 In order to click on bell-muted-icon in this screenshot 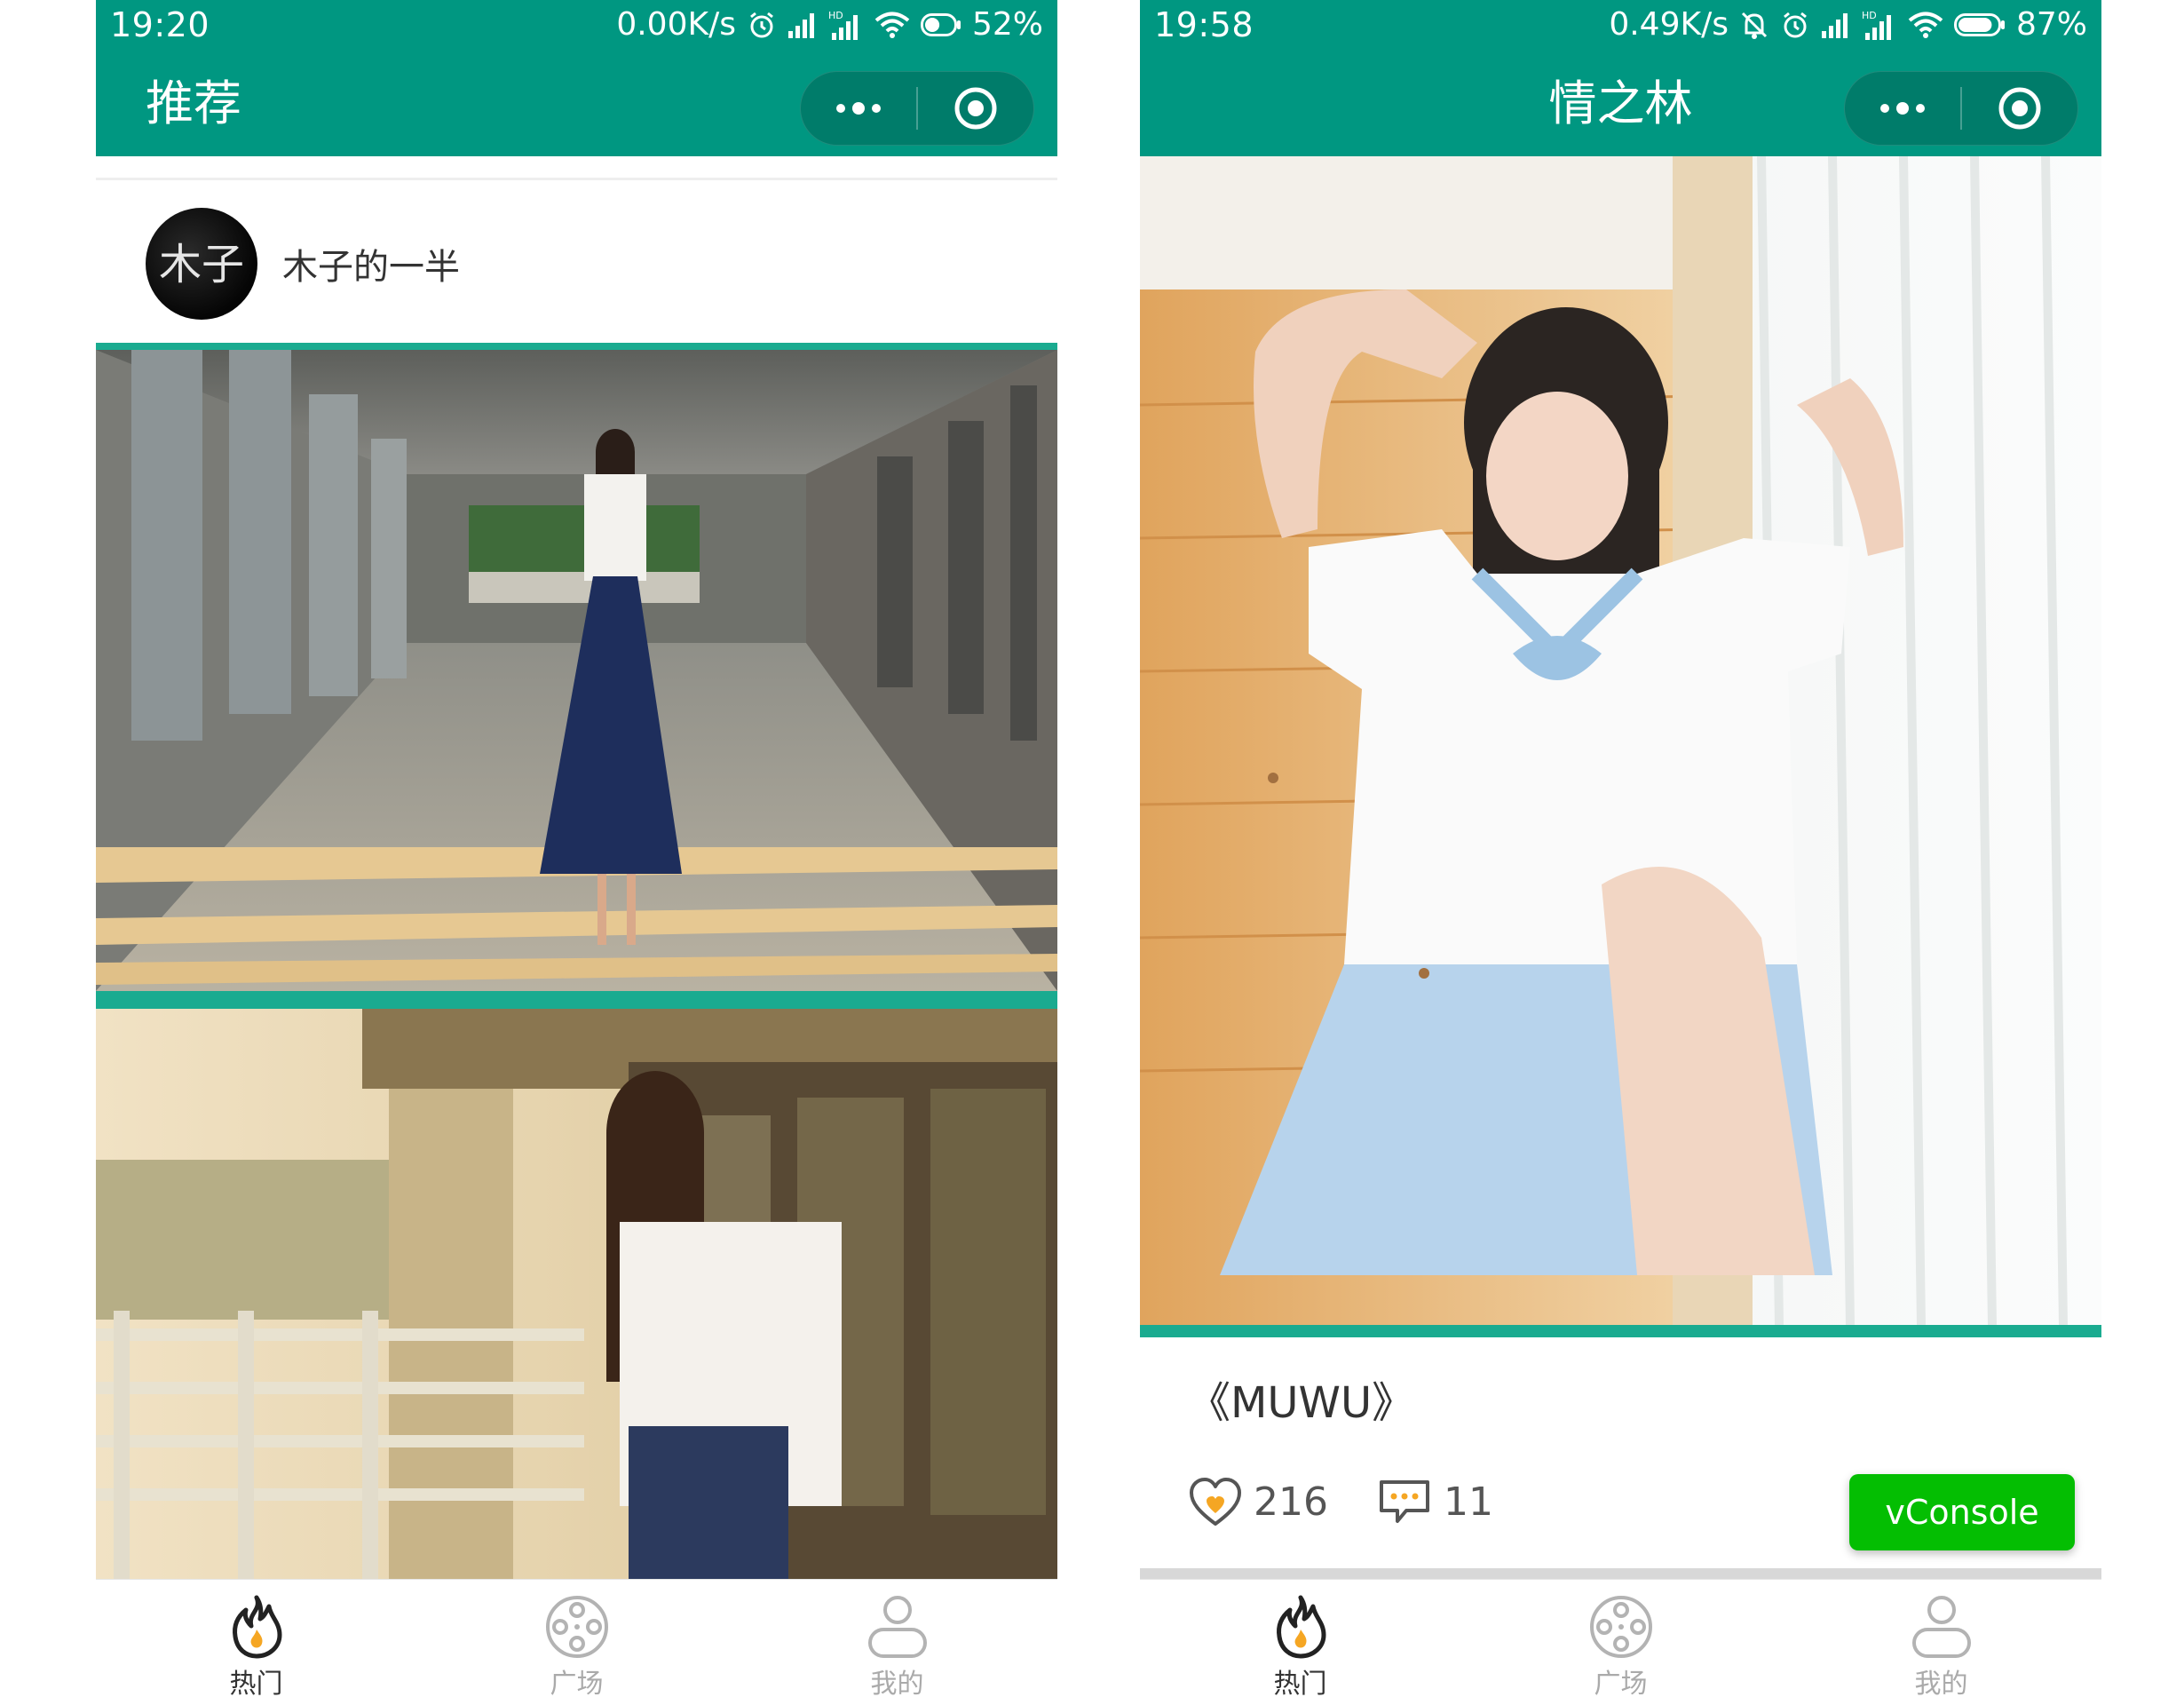, I will do `click(1754, 25)`.